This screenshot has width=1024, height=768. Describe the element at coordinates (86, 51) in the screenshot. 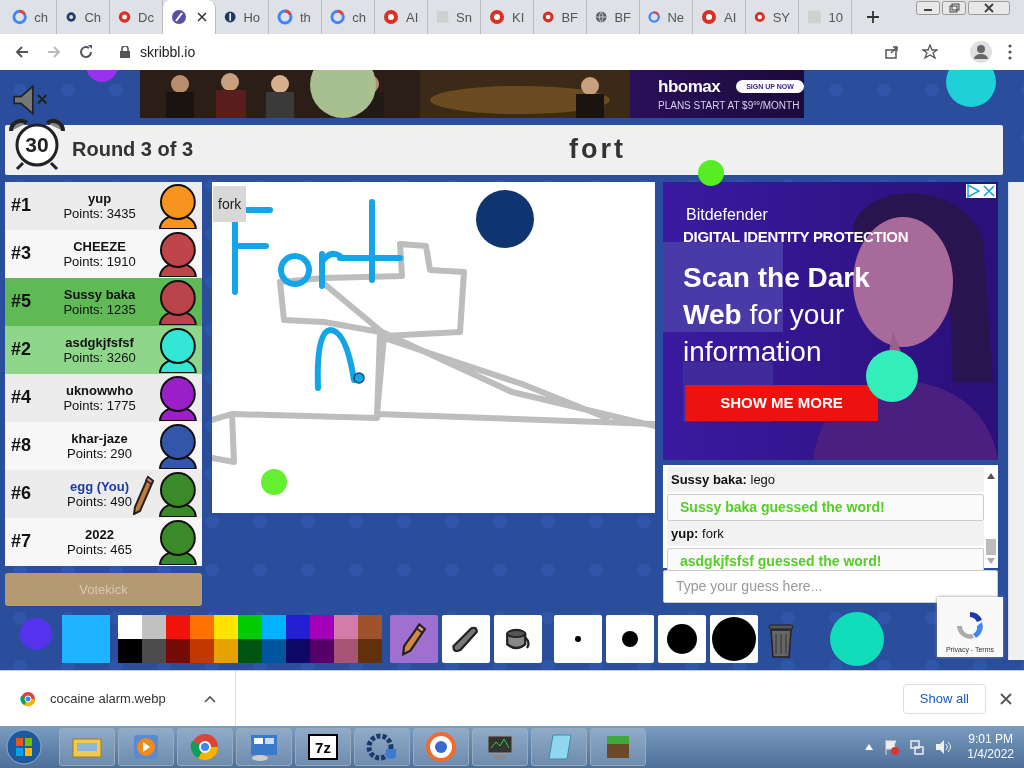

I see `reload-icon` at that location.